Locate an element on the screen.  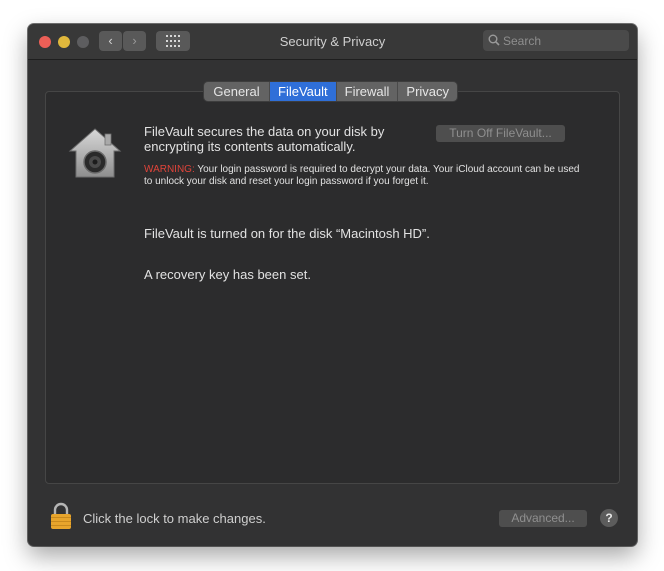
window-title: Security & Privacy is located at coordinates (332, 41).